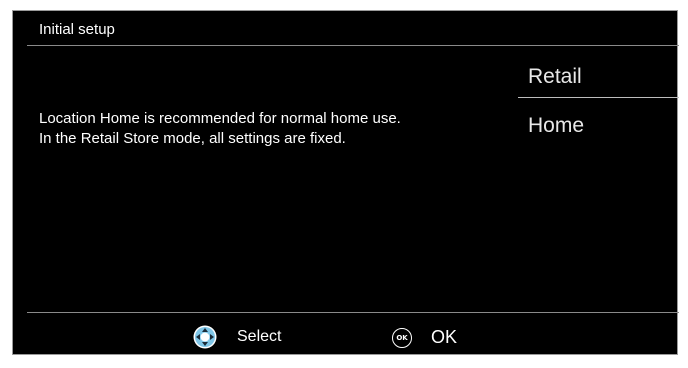 Image resolution: width=688 pixels, height=368 pixels. What do you see at coordinates (598, 97) in the screenshot?
I see `option-divider` at bounding box center [598, 97].